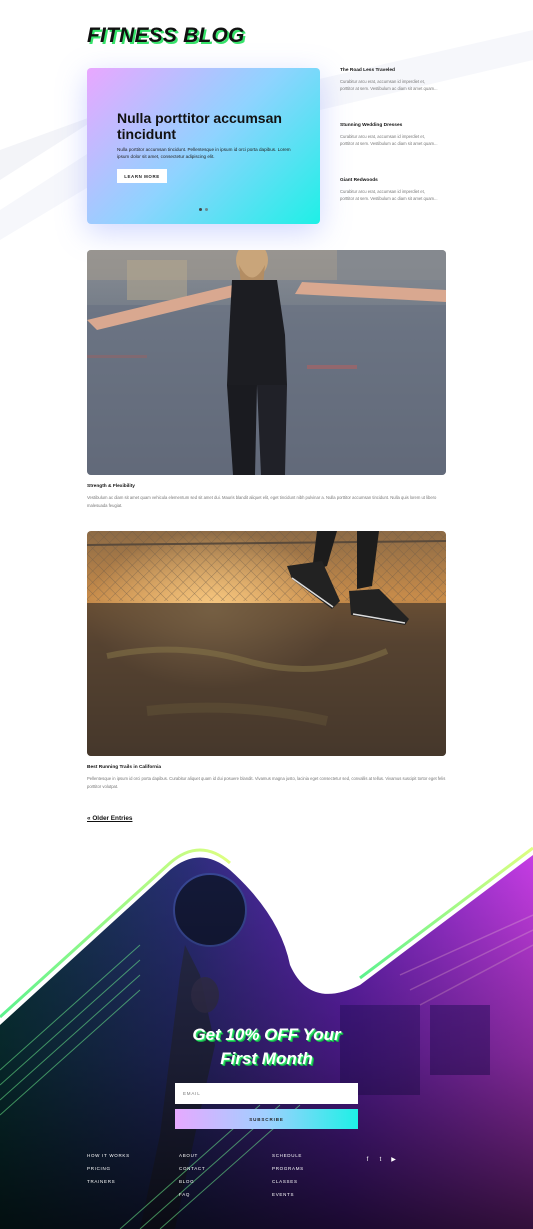  Describe the element at coordinates (390, 180) in the screenshot. I see `sidebar-post-title: Giant Redwoods` at that location.